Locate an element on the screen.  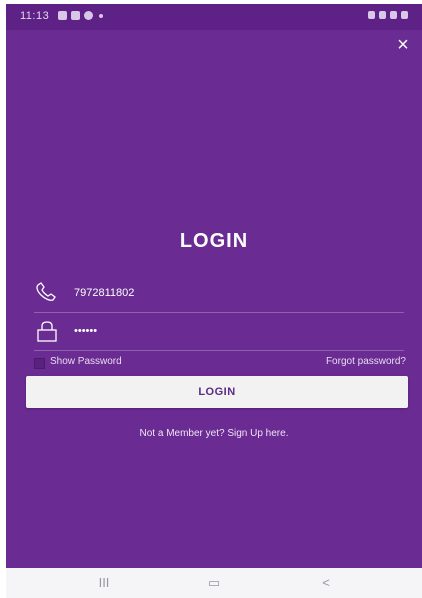
lock-icon is located at coordinates (47, 331).